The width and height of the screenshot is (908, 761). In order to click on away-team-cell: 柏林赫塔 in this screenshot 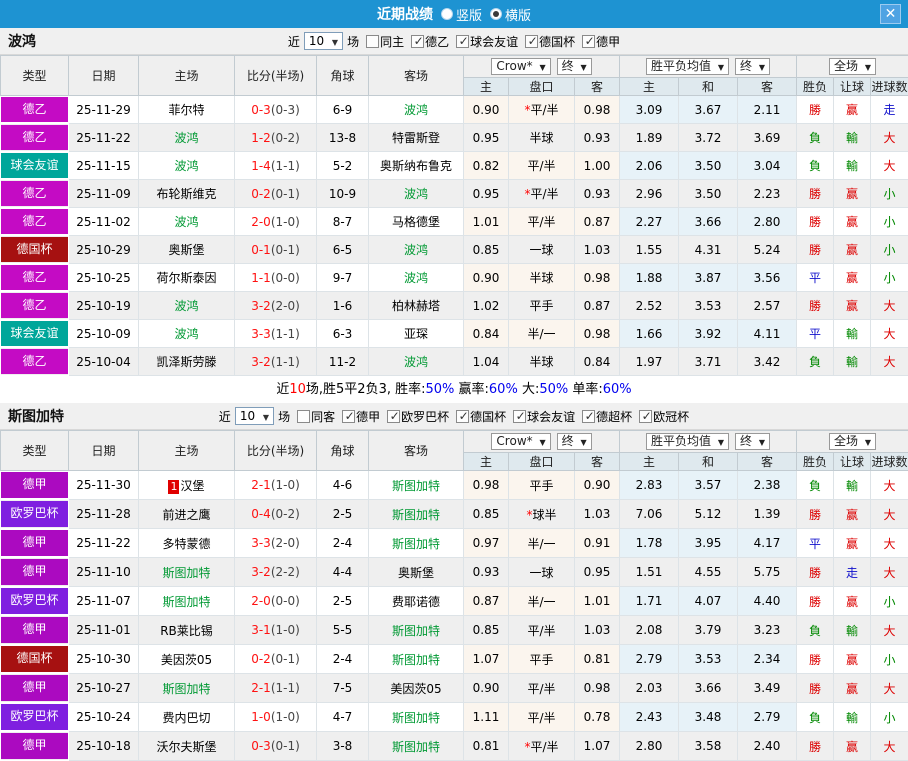, I will do `click(416, 306)`.